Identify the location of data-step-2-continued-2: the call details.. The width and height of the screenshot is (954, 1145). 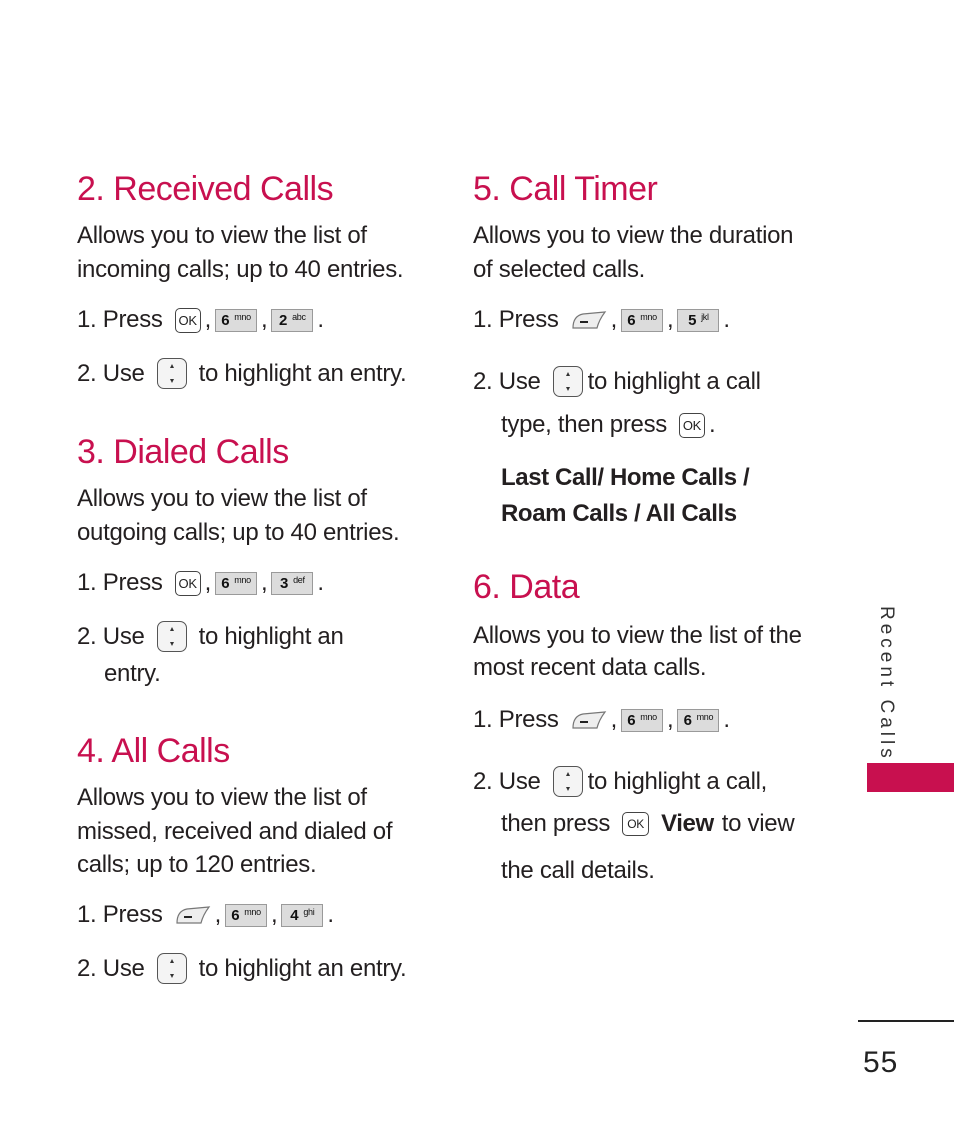
(578, 870).